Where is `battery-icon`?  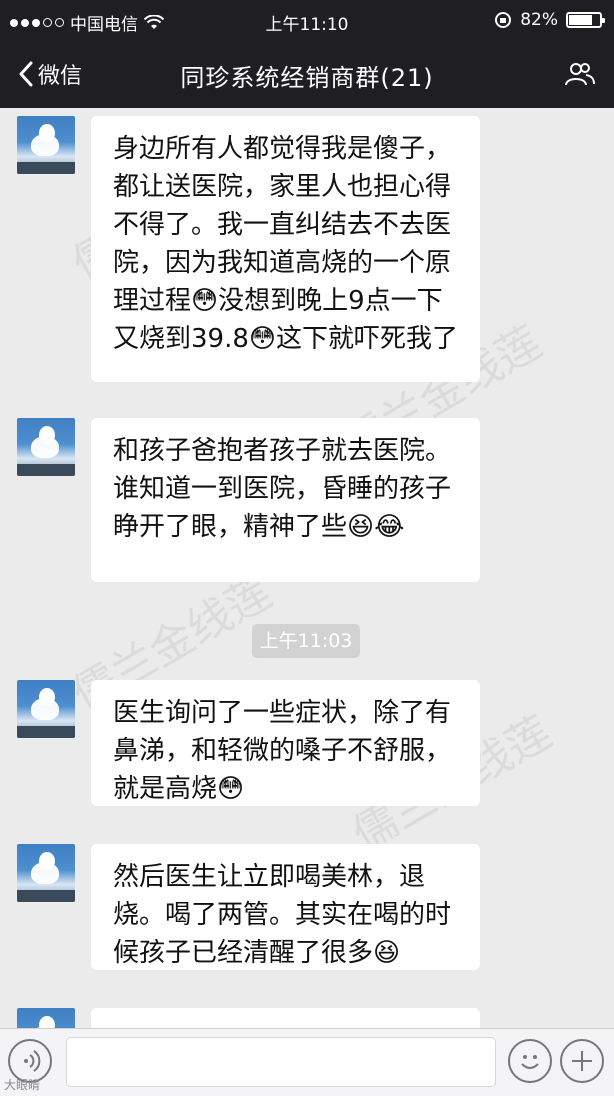 battery-icon is located at coordinates (585, 20).